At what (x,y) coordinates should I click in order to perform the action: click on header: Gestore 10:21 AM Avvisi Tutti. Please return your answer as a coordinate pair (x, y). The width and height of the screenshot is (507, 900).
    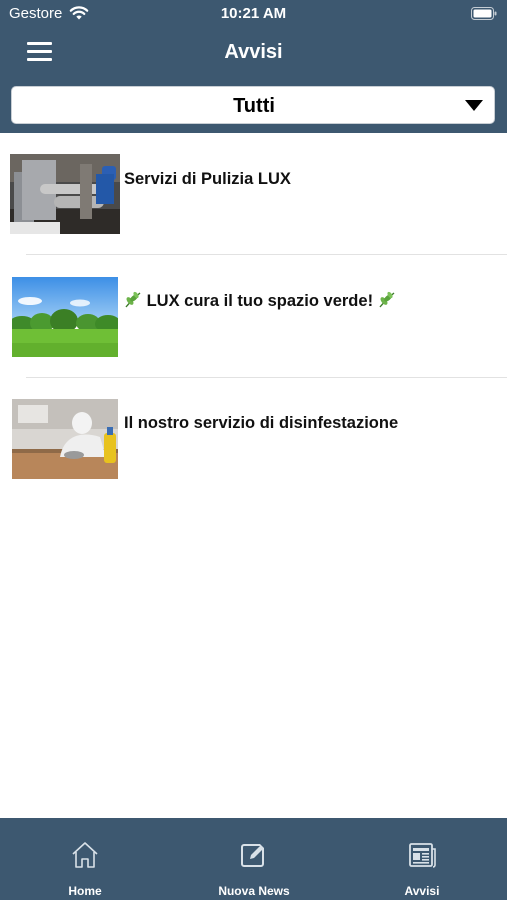
    Looking at the image, I should click on (253, 66).